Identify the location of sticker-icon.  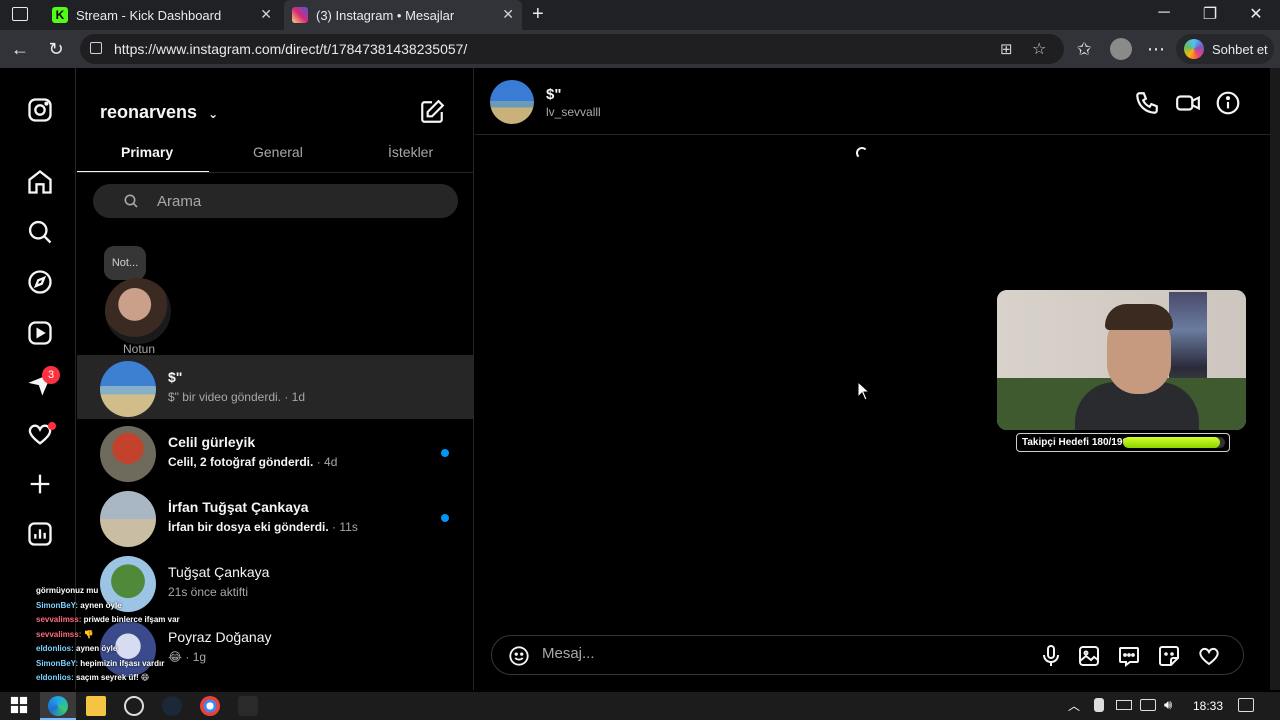
(1169, 656).